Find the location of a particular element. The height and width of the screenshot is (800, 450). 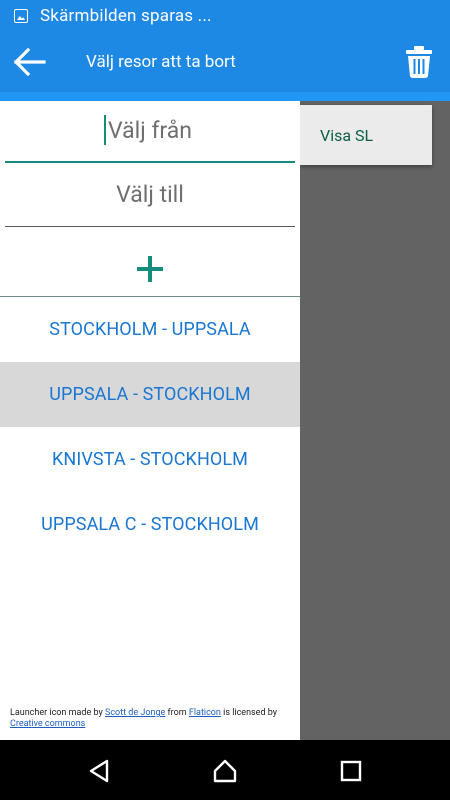

credits-prefix: Launcher icon made by is located at coordinates (57, 713).